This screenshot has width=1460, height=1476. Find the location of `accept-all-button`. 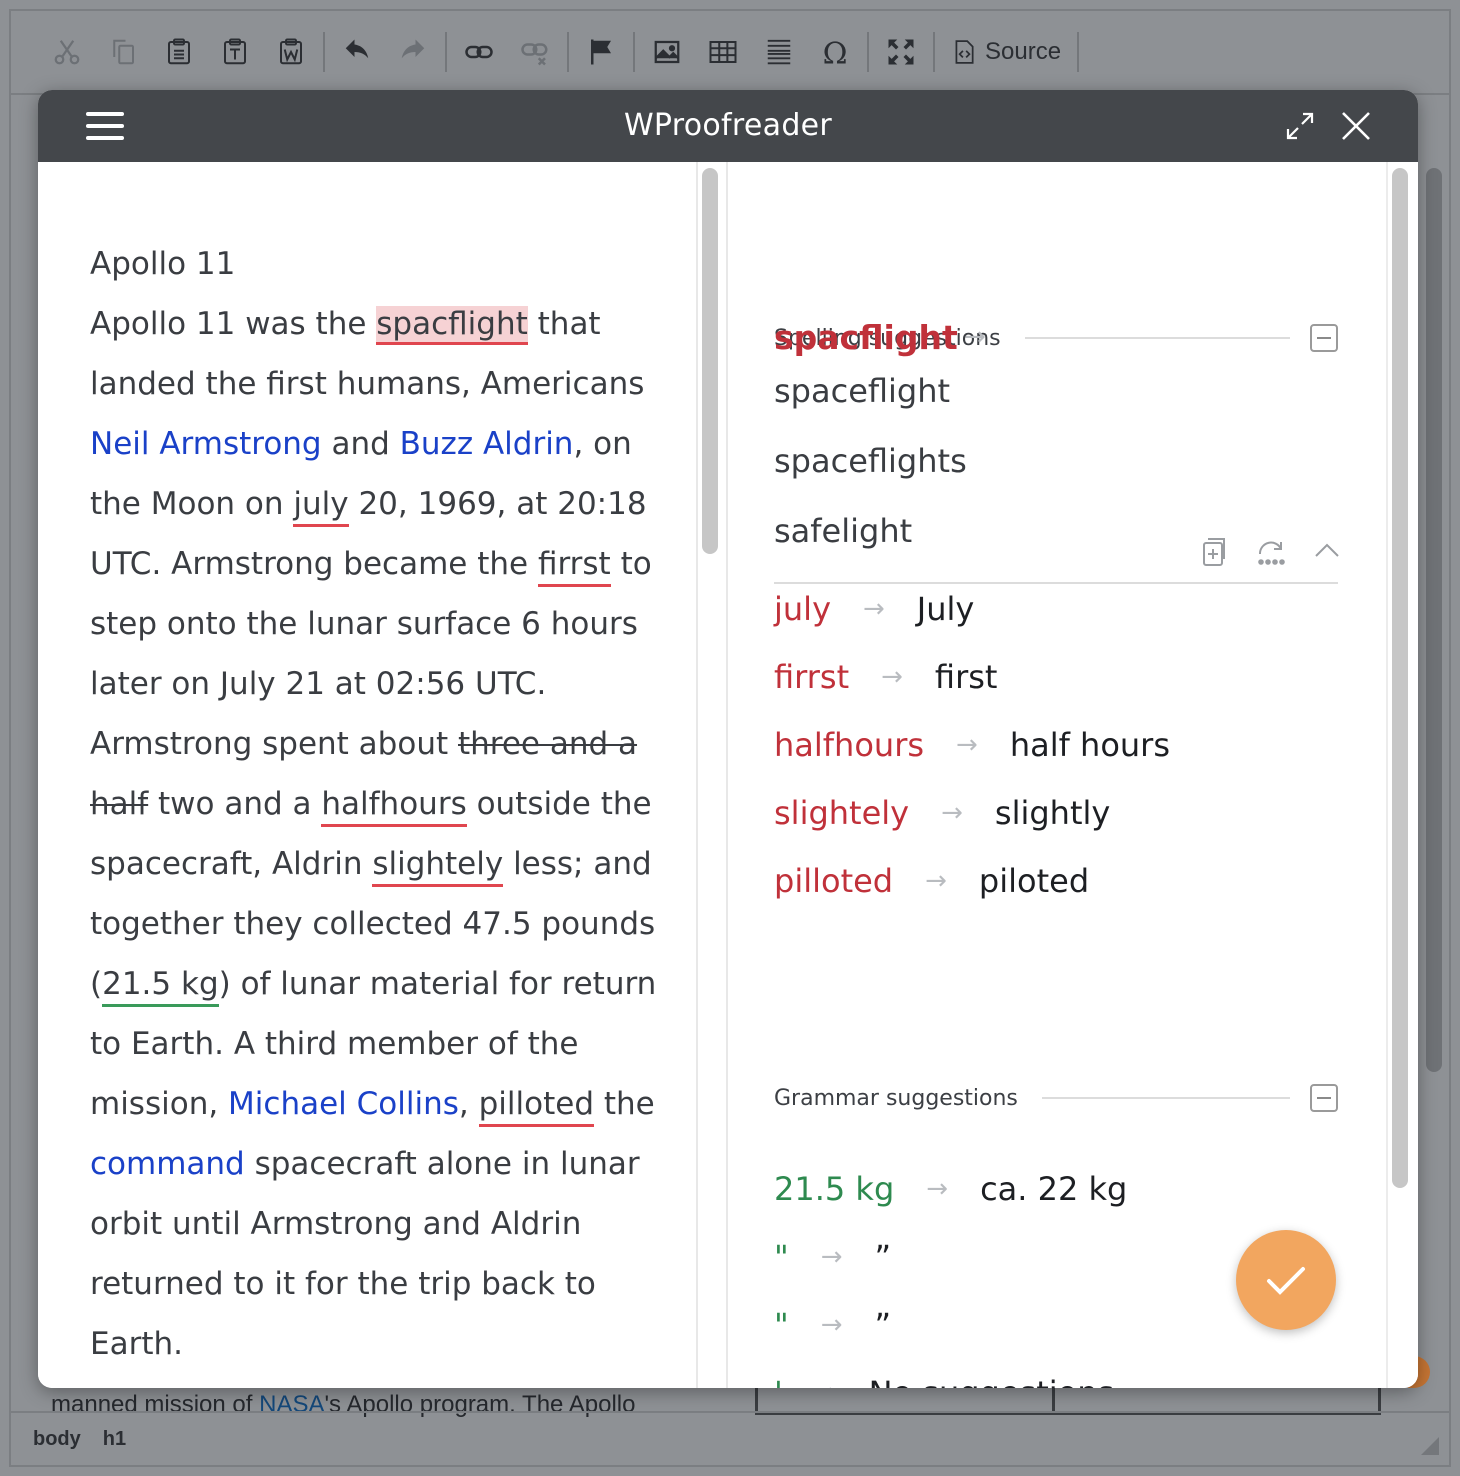

accept-all-button is located at coordinates (1286, 1280).